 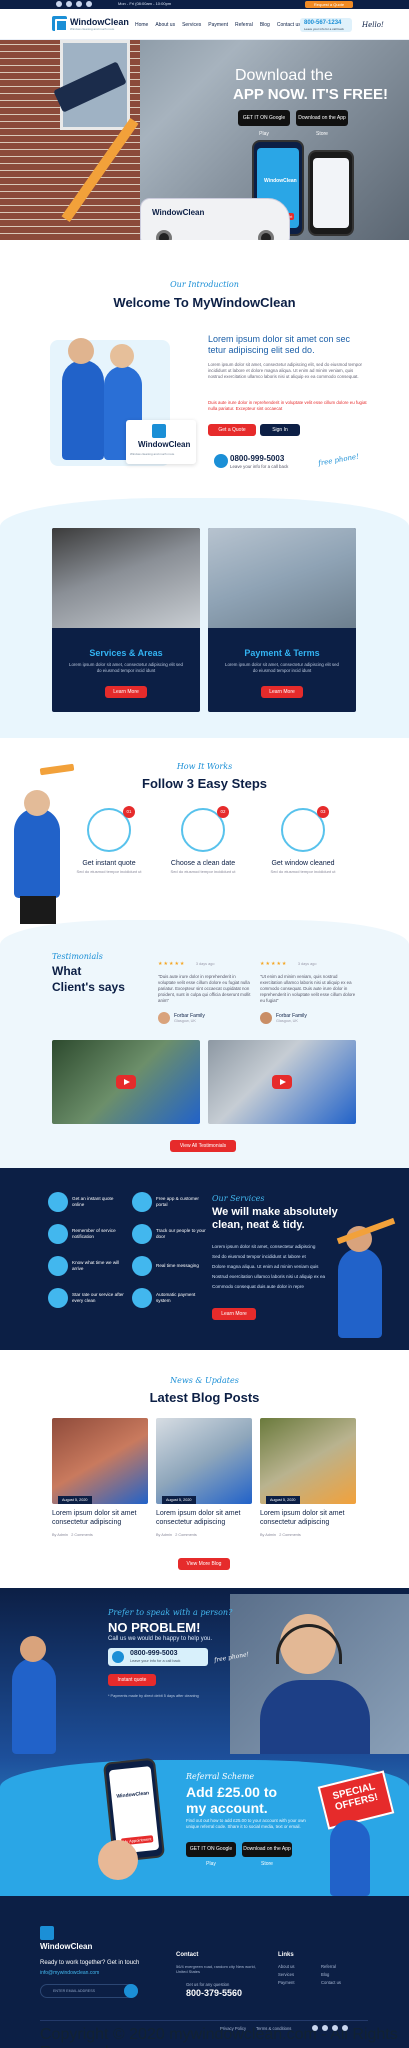 What do you see at coordinates (69, 1973) in the screenshot?
I see `footer-email: info@mywindowclean.com` at bounding box center [69, 1973].